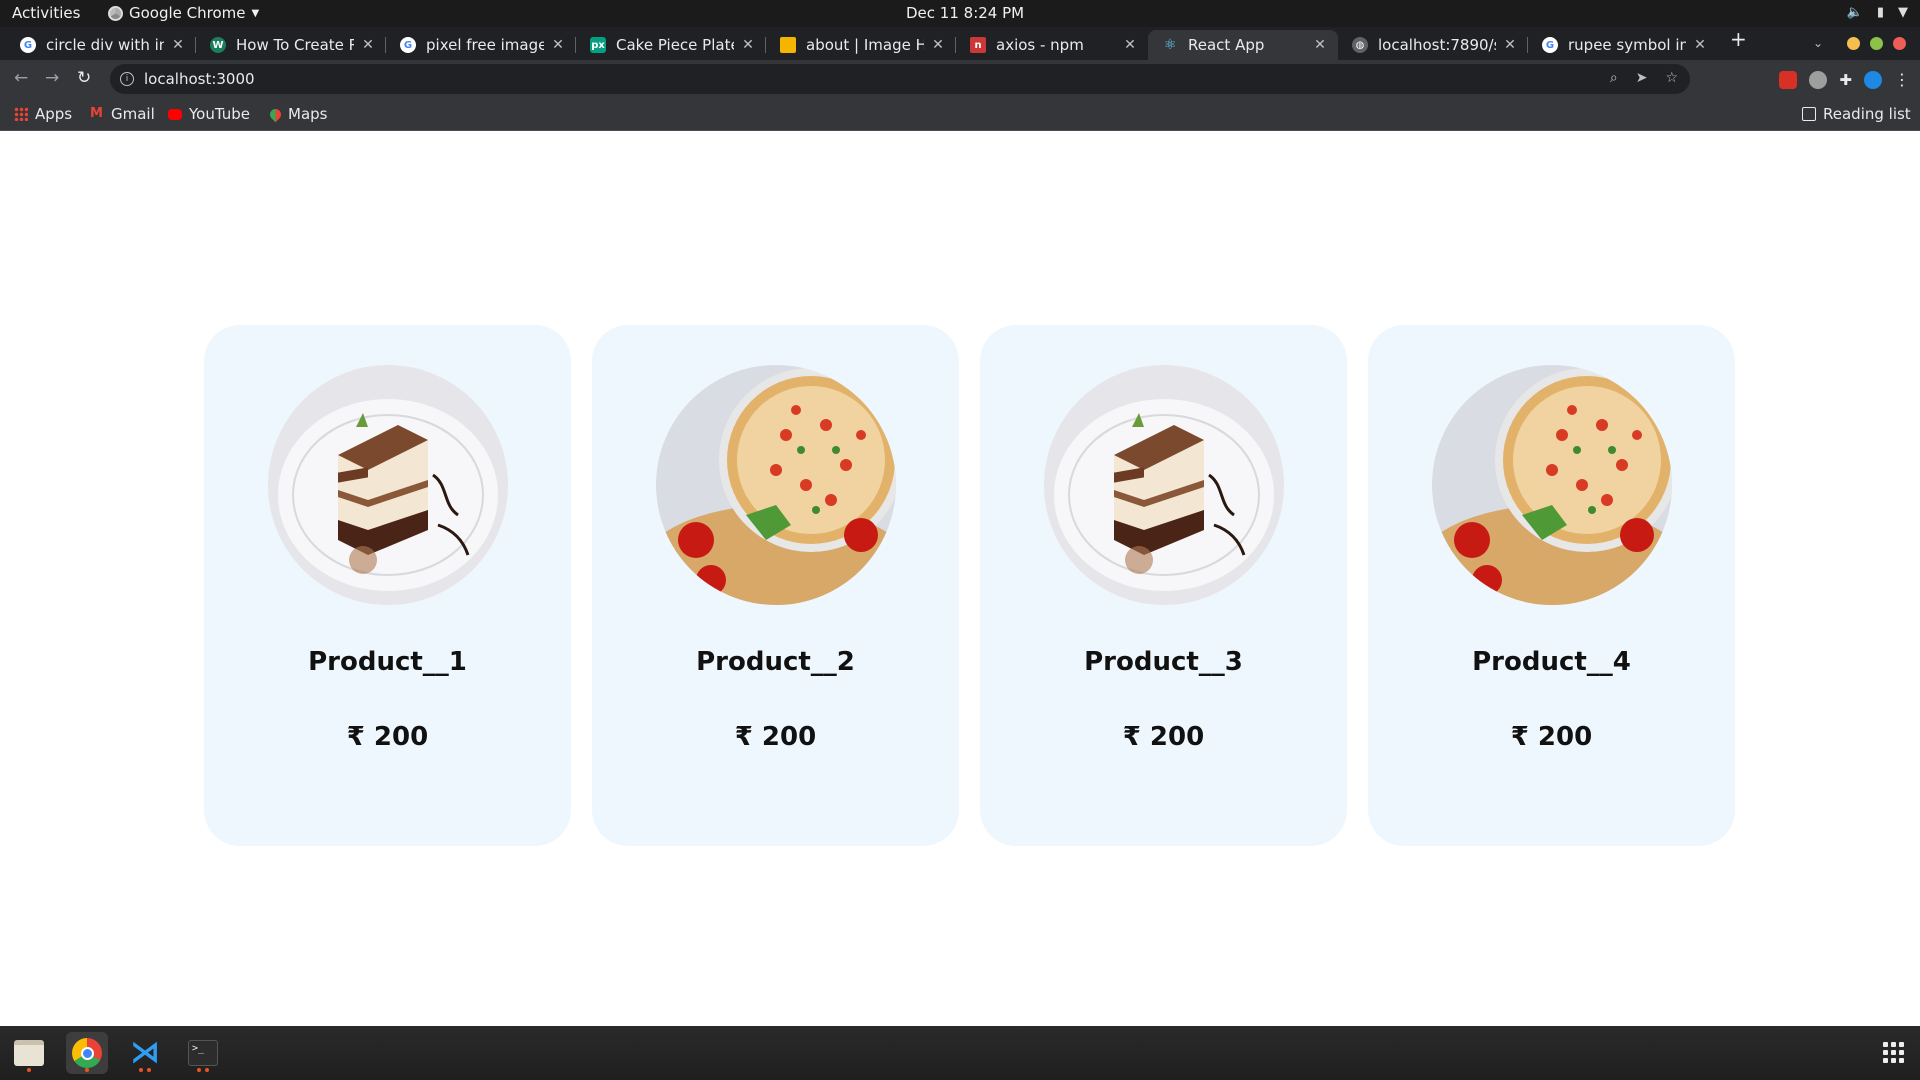 The width and height of the screenshot is (1920, 1080). I want to click on tab-6: n axios - npm ✕, so click(1052, 45).